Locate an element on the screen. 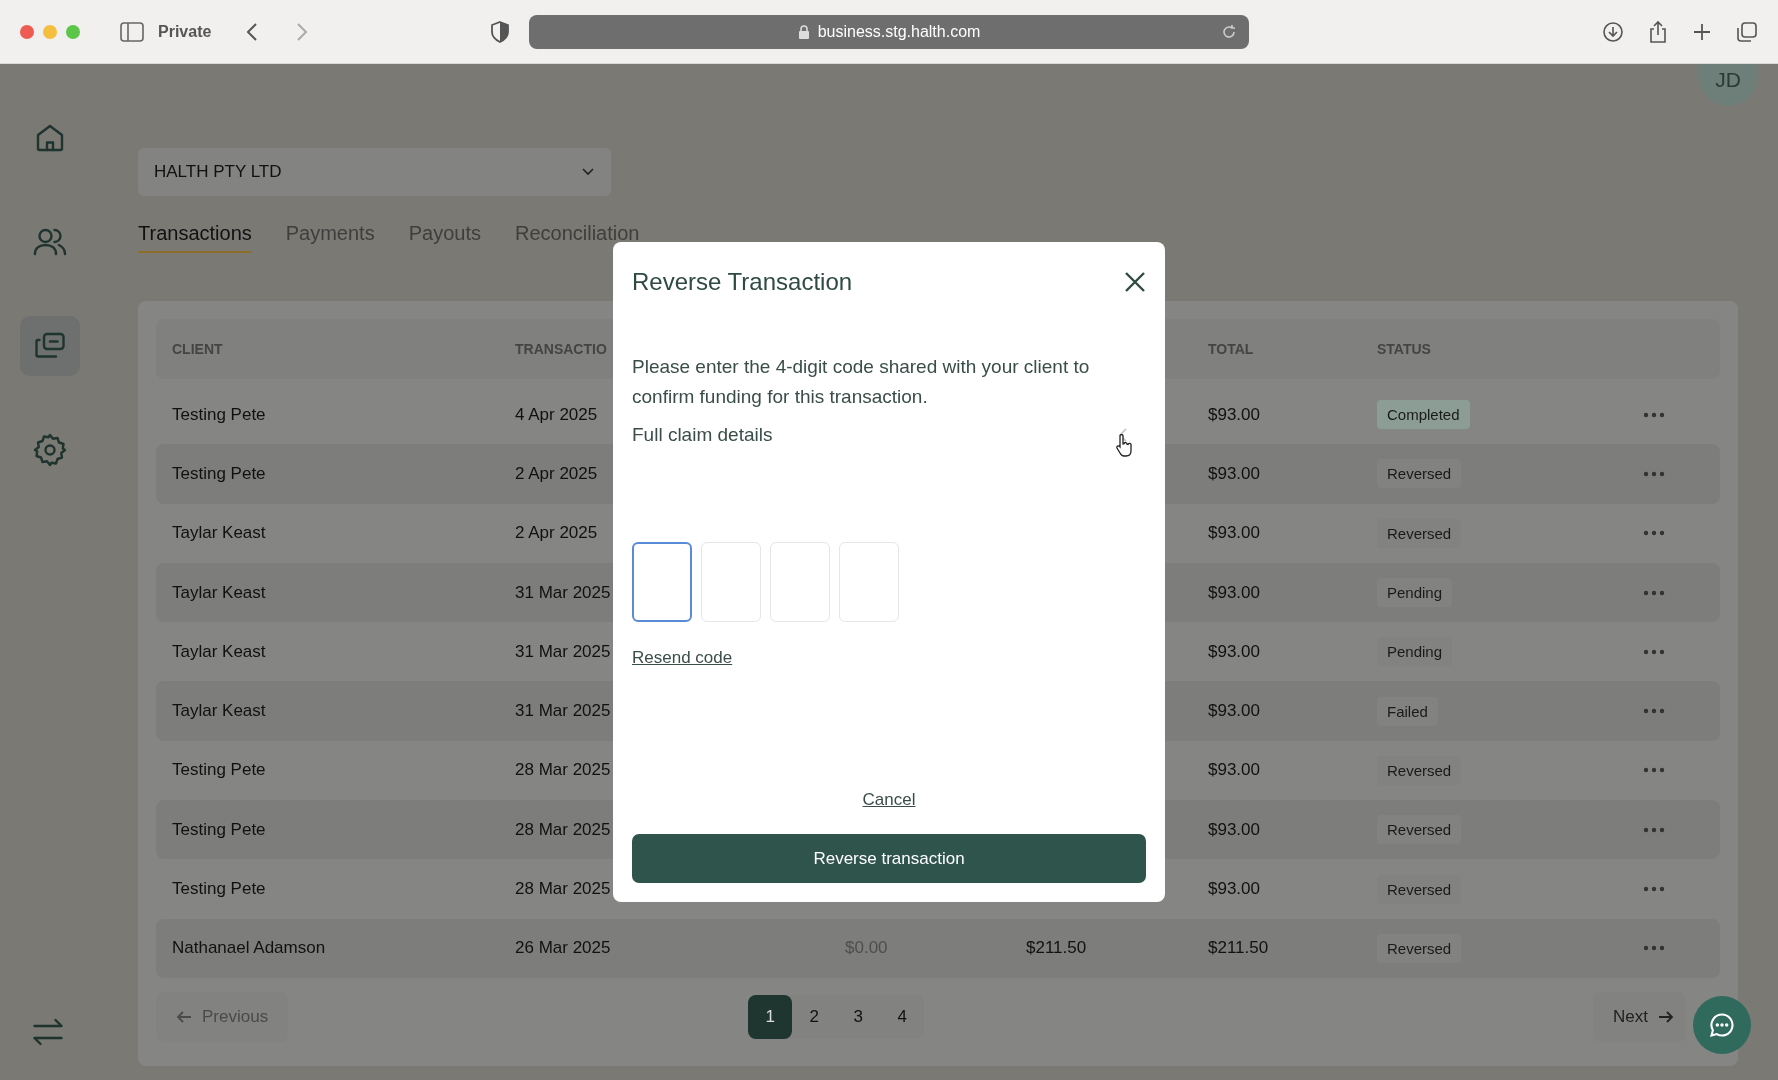 This screenshot has width=1778, height=1080. table-cell: $211.50 is located at coordinates (1056, 948).